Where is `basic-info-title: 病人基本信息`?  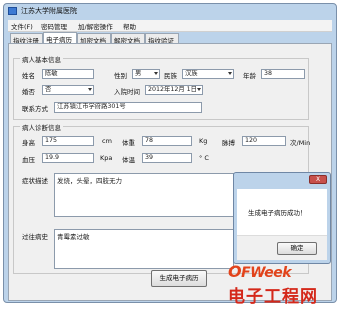 basic-info-title: 病人基本信息 is located at coordinates (41, 59).